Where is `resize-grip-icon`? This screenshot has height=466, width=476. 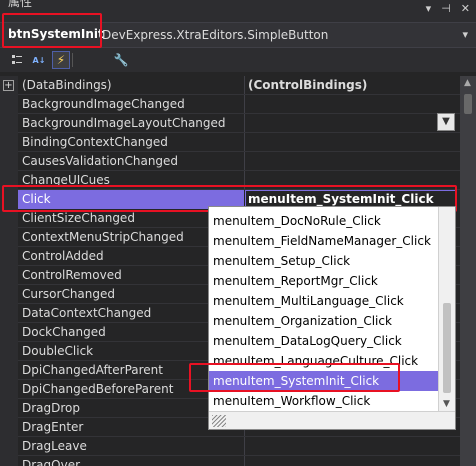 resize-grip-icon is located at coordinates (219, 421).